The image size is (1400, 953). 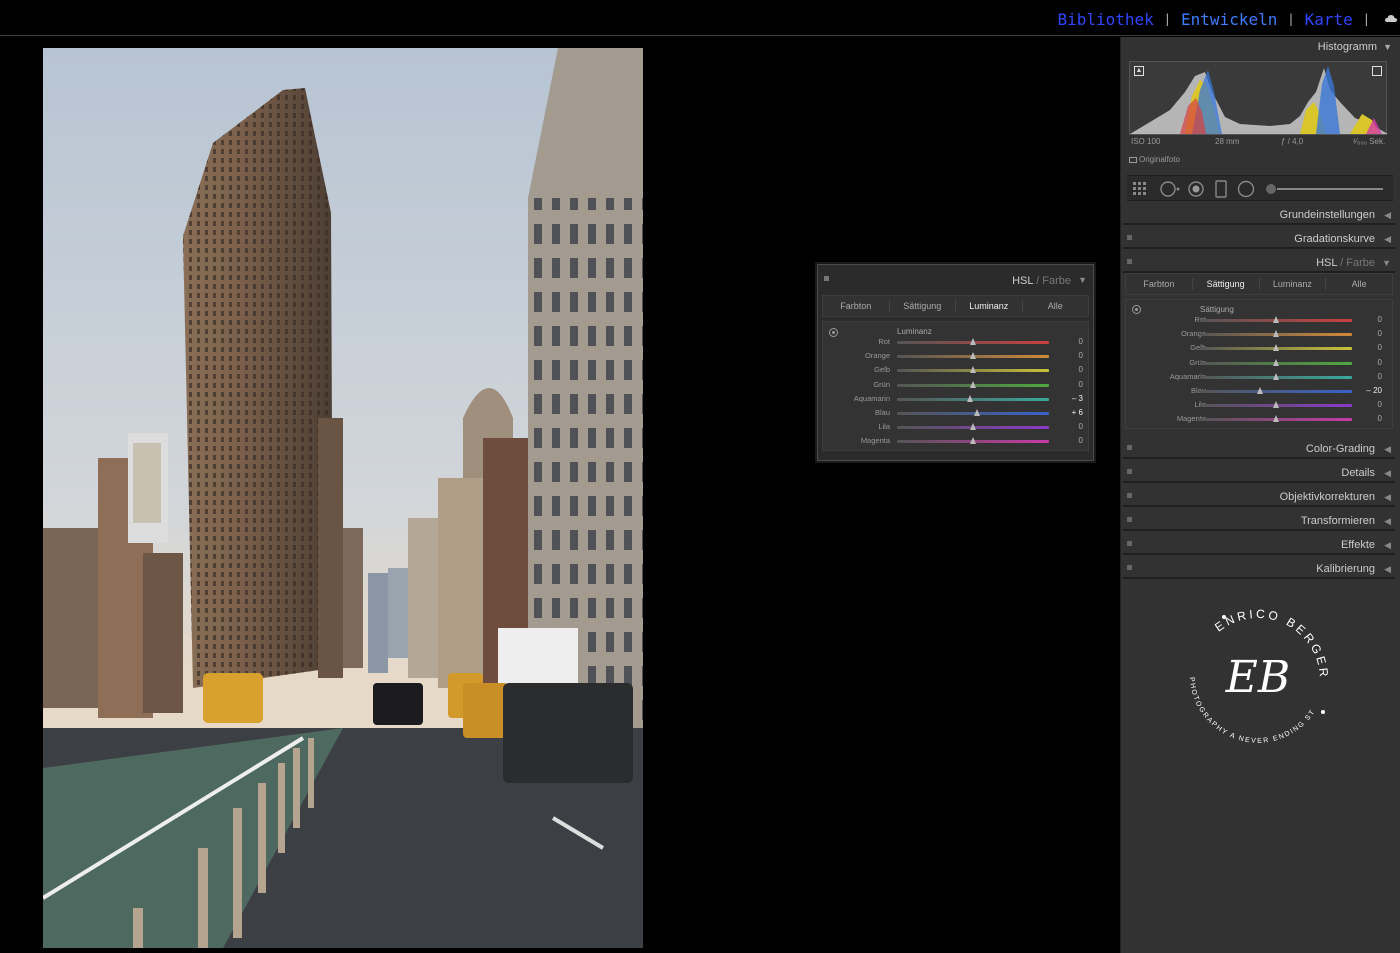 I want to click on module-develop-link: Entwickeln, so click(x=1229, y=19).